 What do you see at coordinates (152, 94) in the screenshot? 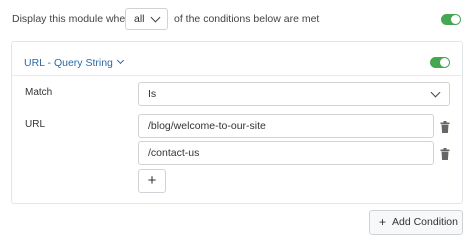
I see `match-operator-value: Is` at bounding box center [152, 94].